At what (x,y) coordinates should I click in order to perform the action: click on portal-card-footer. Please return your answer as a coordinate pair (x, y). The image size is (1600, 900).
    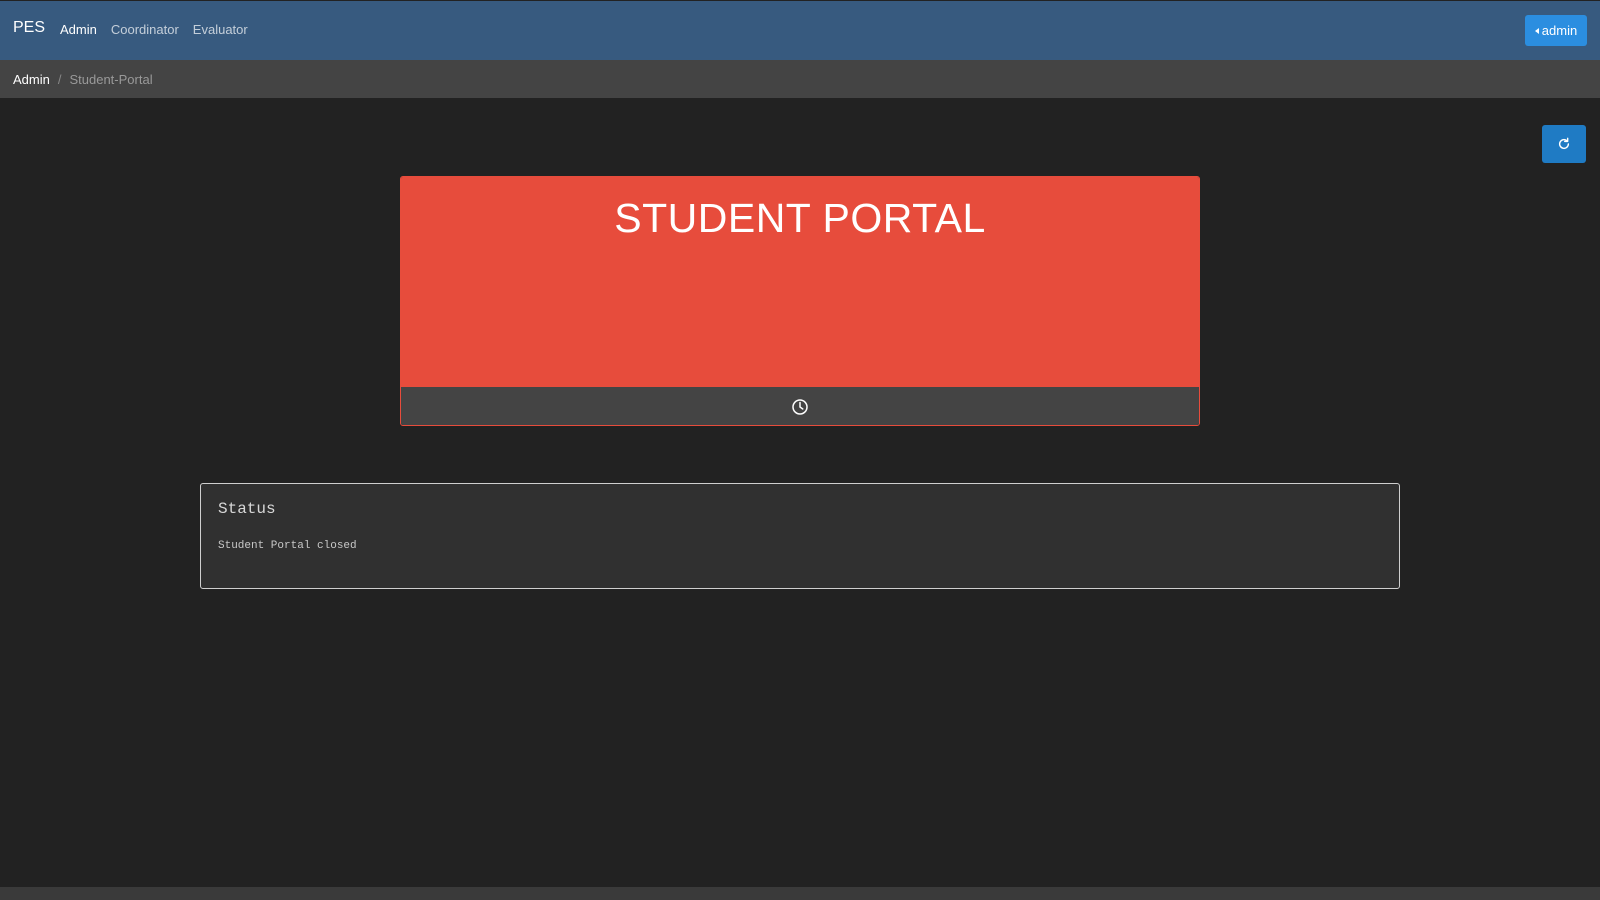
    Looking at the image, I should click on (800, 406).